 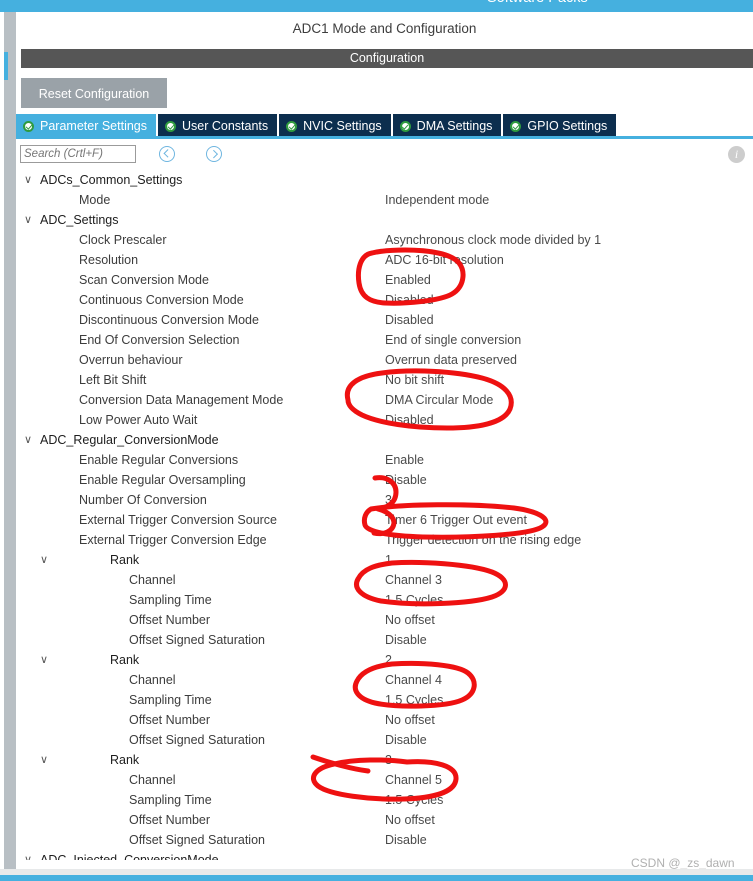 I want to click on watermark: CSDN @_zs_dawn, so click(x=683, y=863).